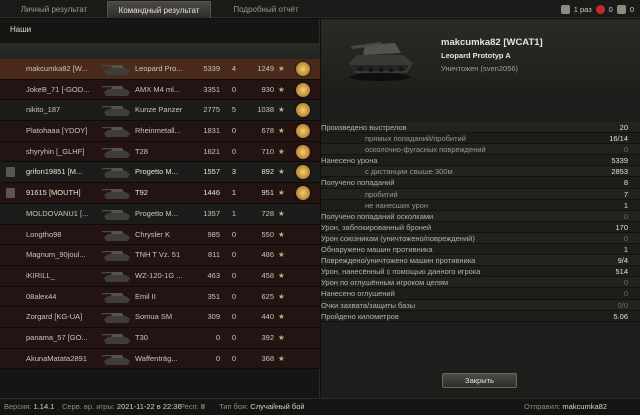 Image resolution: width=640 pixels, height=415 pixels. I want to click on team-row: MOLDOVANU1 [... Progetto M... 1357 1 728 ★, so click(160, 214).